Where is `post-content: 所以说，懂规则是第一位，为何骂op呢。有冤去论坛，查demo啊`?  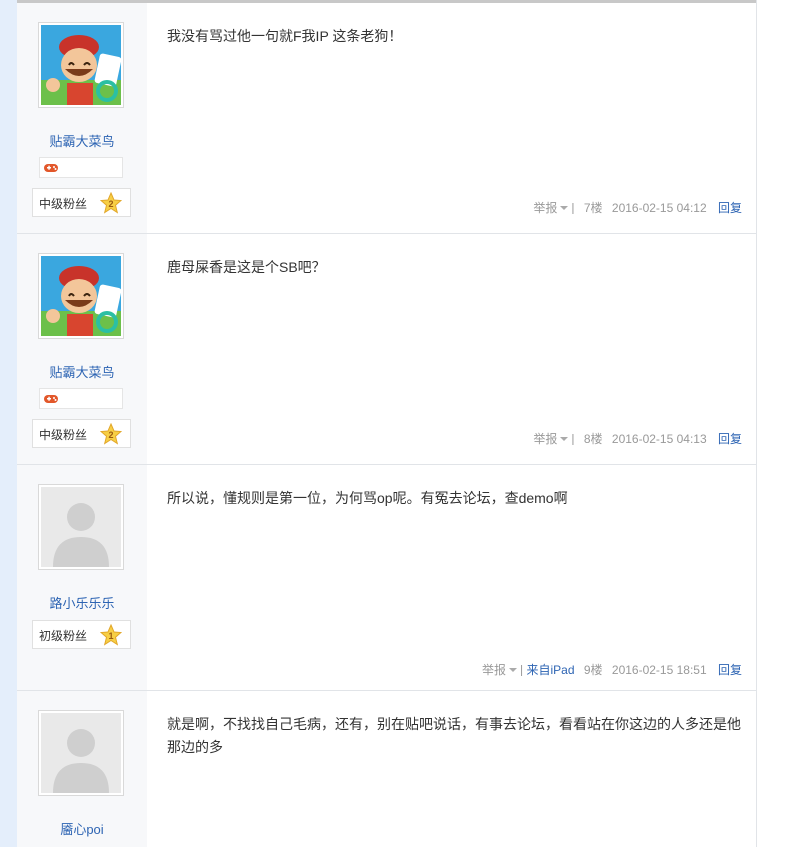 post-content: 所以说，懂规则是第一位，为何骂op呢。有冤去论坛，查demo啊 is located at coordinates (367, 498).